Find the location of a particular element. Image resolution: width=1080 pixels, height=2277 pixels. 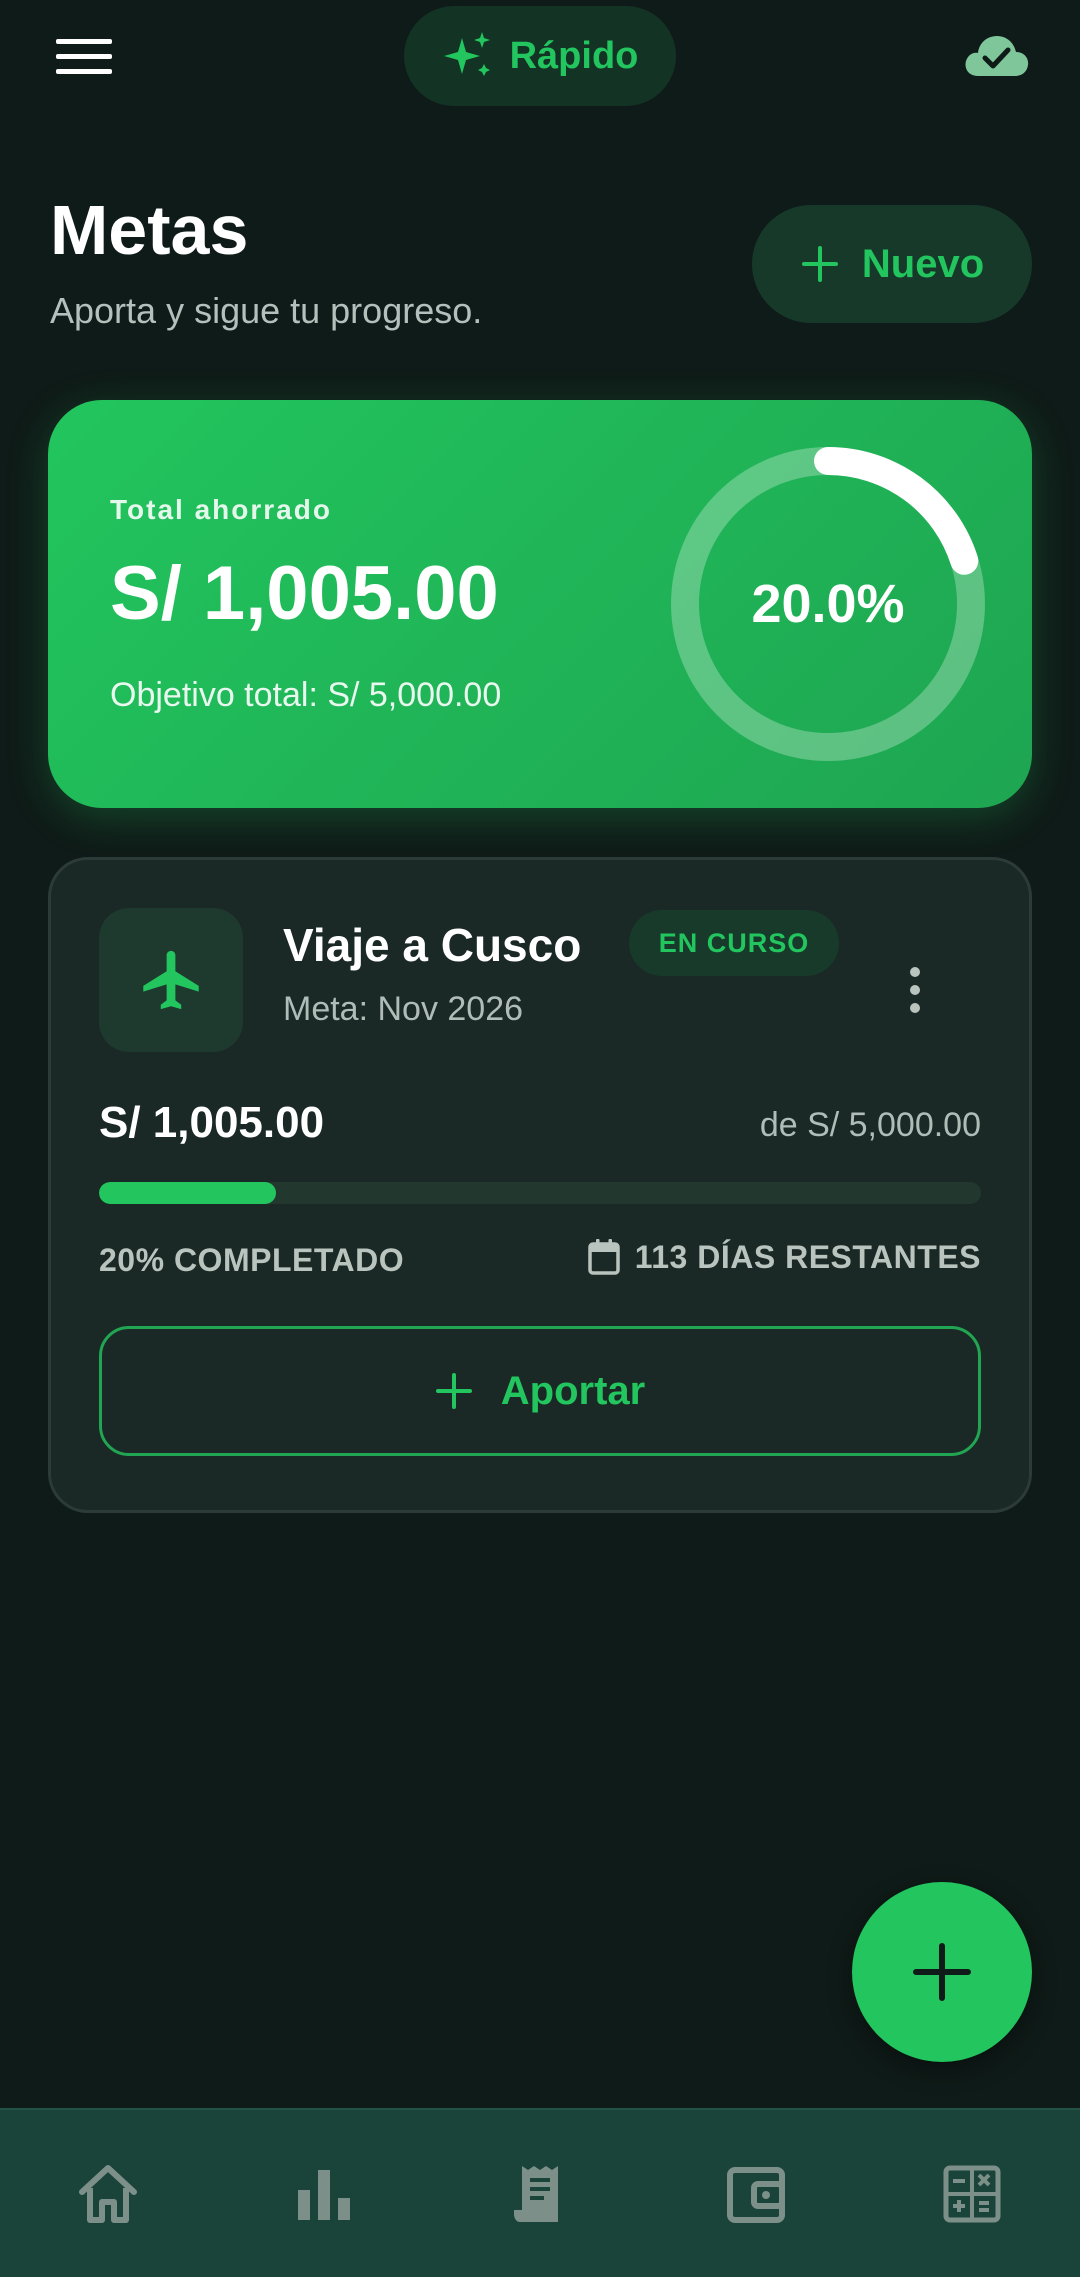

top-bar: Rápido is located at coordinates (540, 57).